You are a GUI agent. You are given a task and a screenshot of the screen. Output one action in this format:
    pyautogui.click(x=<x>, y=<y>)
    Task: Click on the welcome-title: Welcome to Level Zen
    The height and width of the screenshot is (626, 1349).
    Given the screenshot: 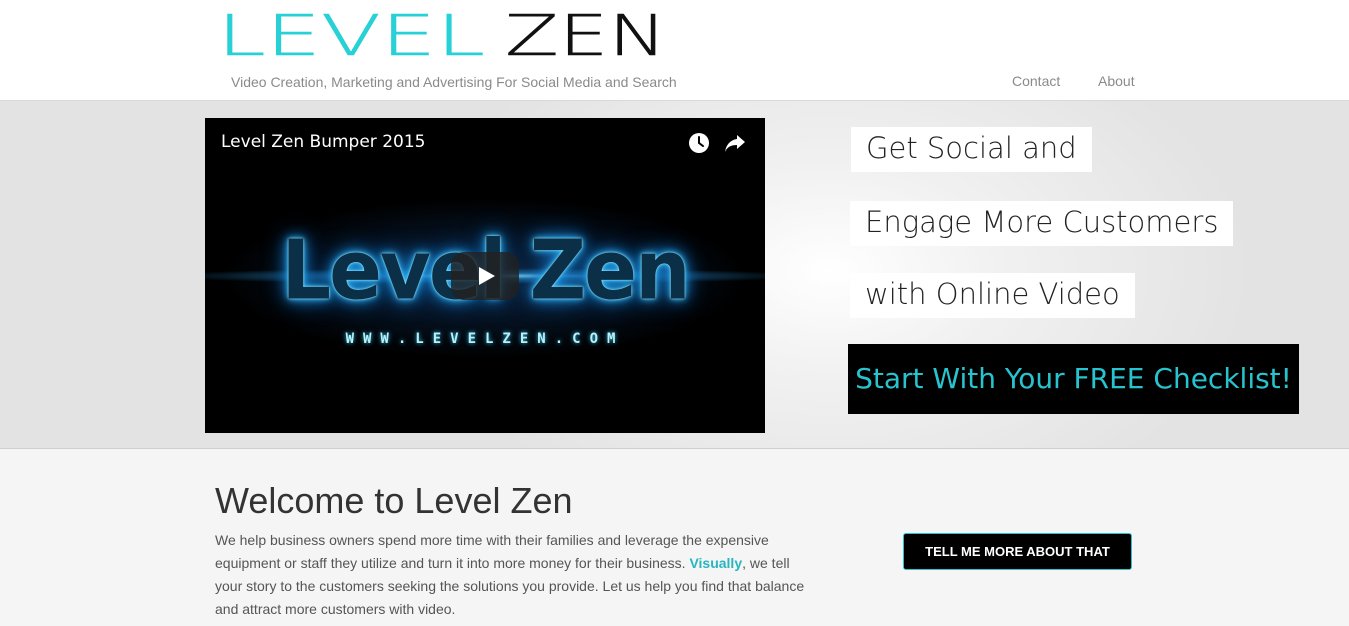 What is the action you would take?
    pyautogui.click(x=394, y=500)
    